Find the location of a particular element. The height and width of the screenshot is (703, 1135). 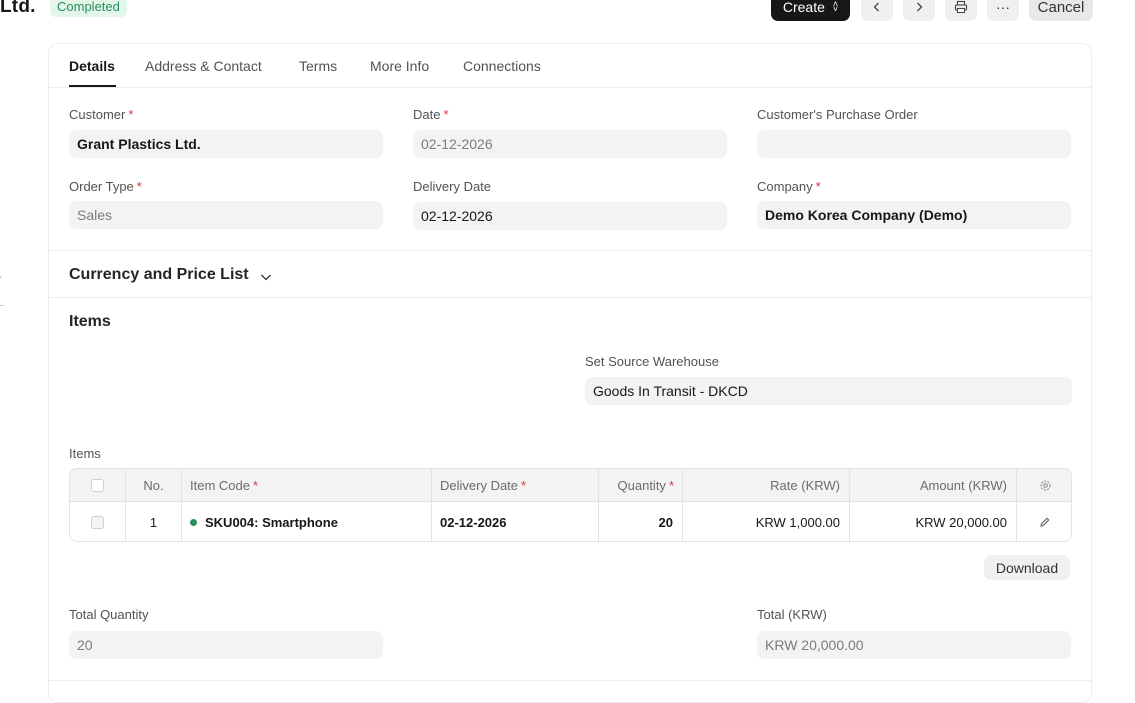

col-delivery-date: Delivery Date * is located at coordinates (515, 485).